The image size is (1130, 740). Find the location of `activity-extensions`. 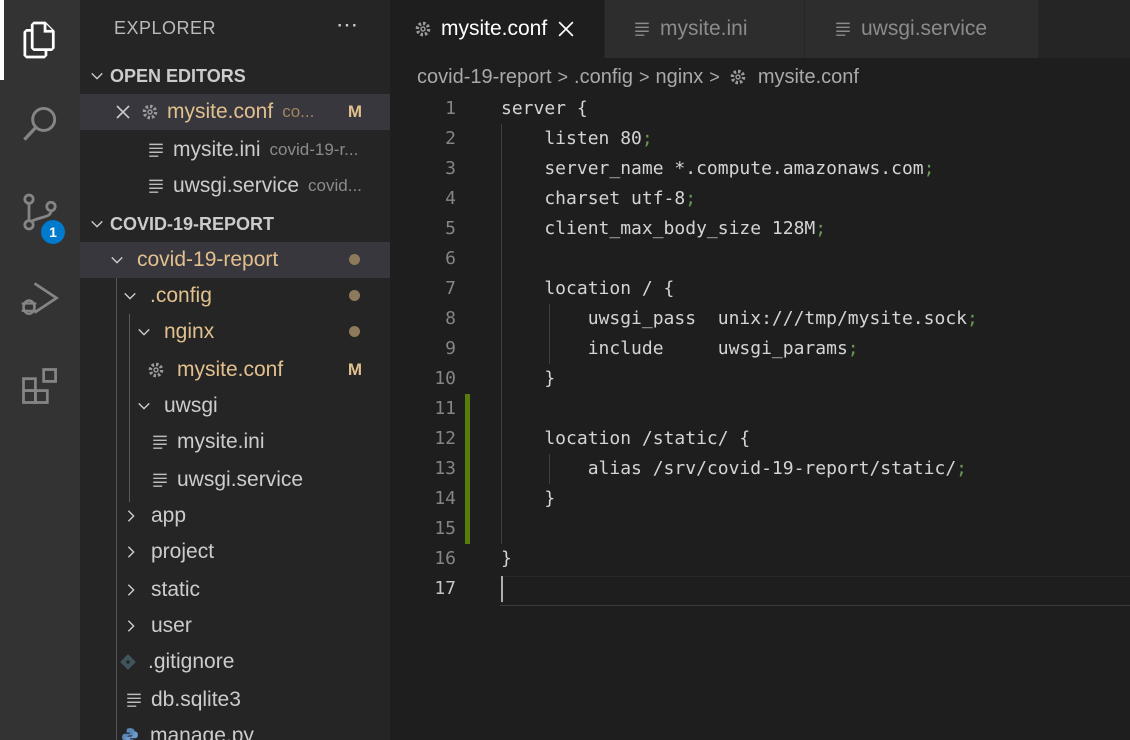

activity-extensions is located at coordinates (40, 386).